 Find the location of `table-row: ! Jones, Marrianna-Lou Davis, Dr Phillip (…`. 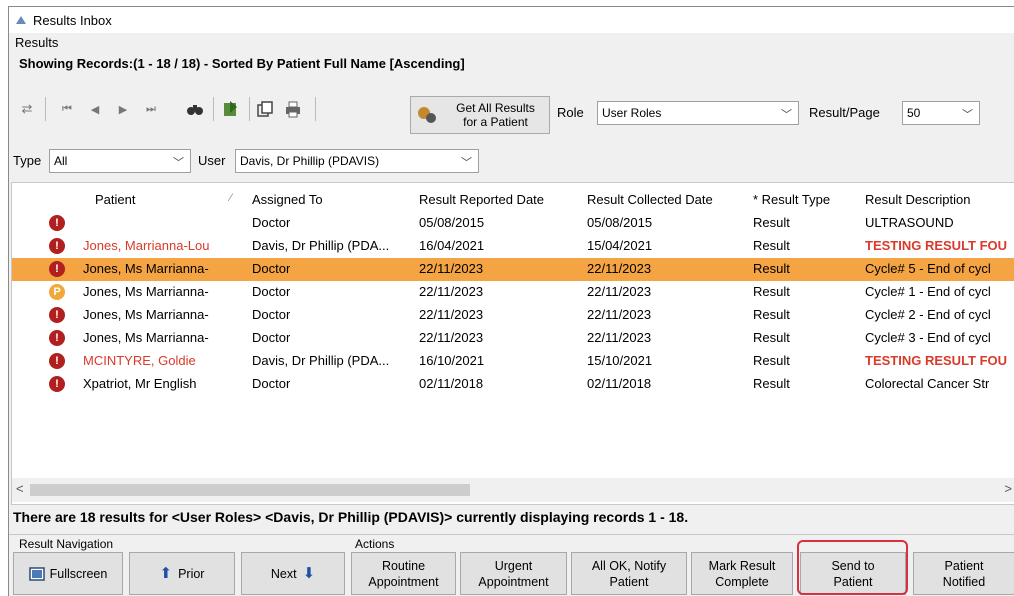

table-row: ! Jones, Marrianna-Lou Davis, Dr Phillip (… is located at coordinates (513, 246).